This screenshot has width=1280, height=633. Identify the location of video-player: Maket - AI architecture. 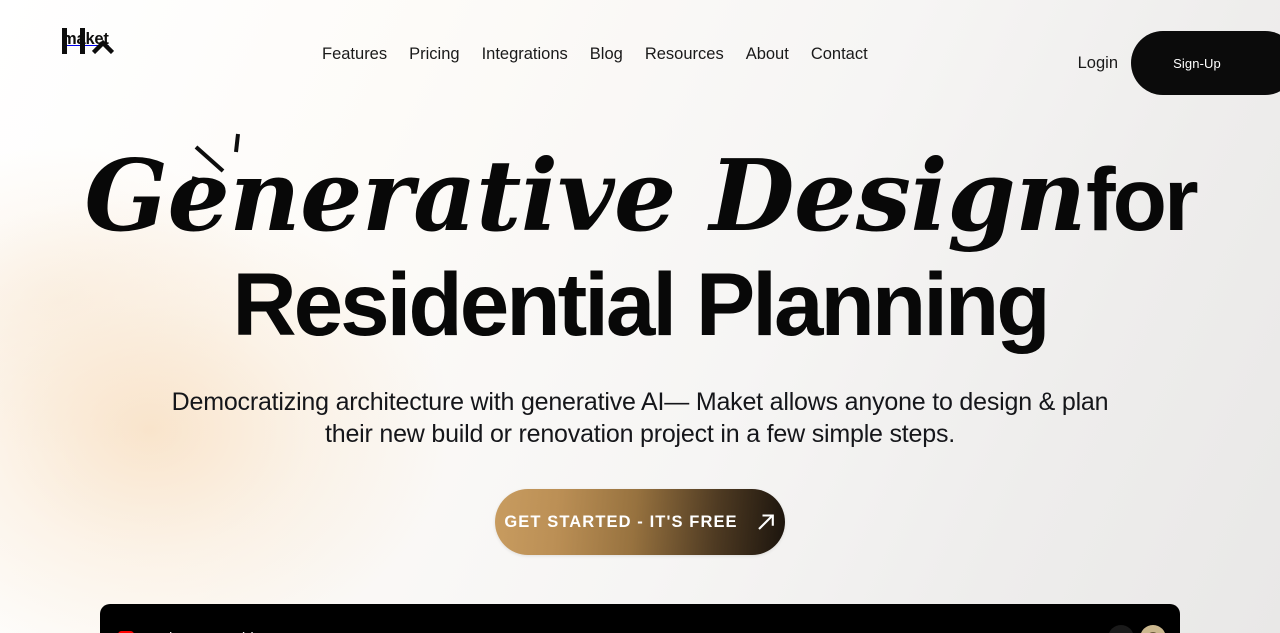
(640, 618).